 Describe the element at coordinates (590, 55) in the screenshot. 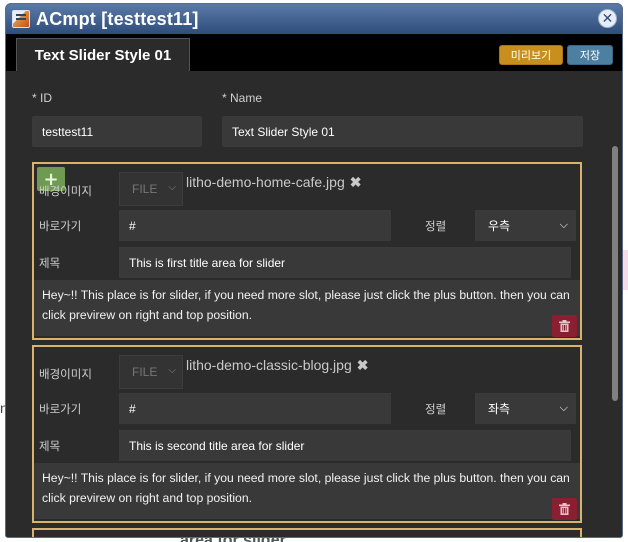

I see `save-button: 저장` at that location.